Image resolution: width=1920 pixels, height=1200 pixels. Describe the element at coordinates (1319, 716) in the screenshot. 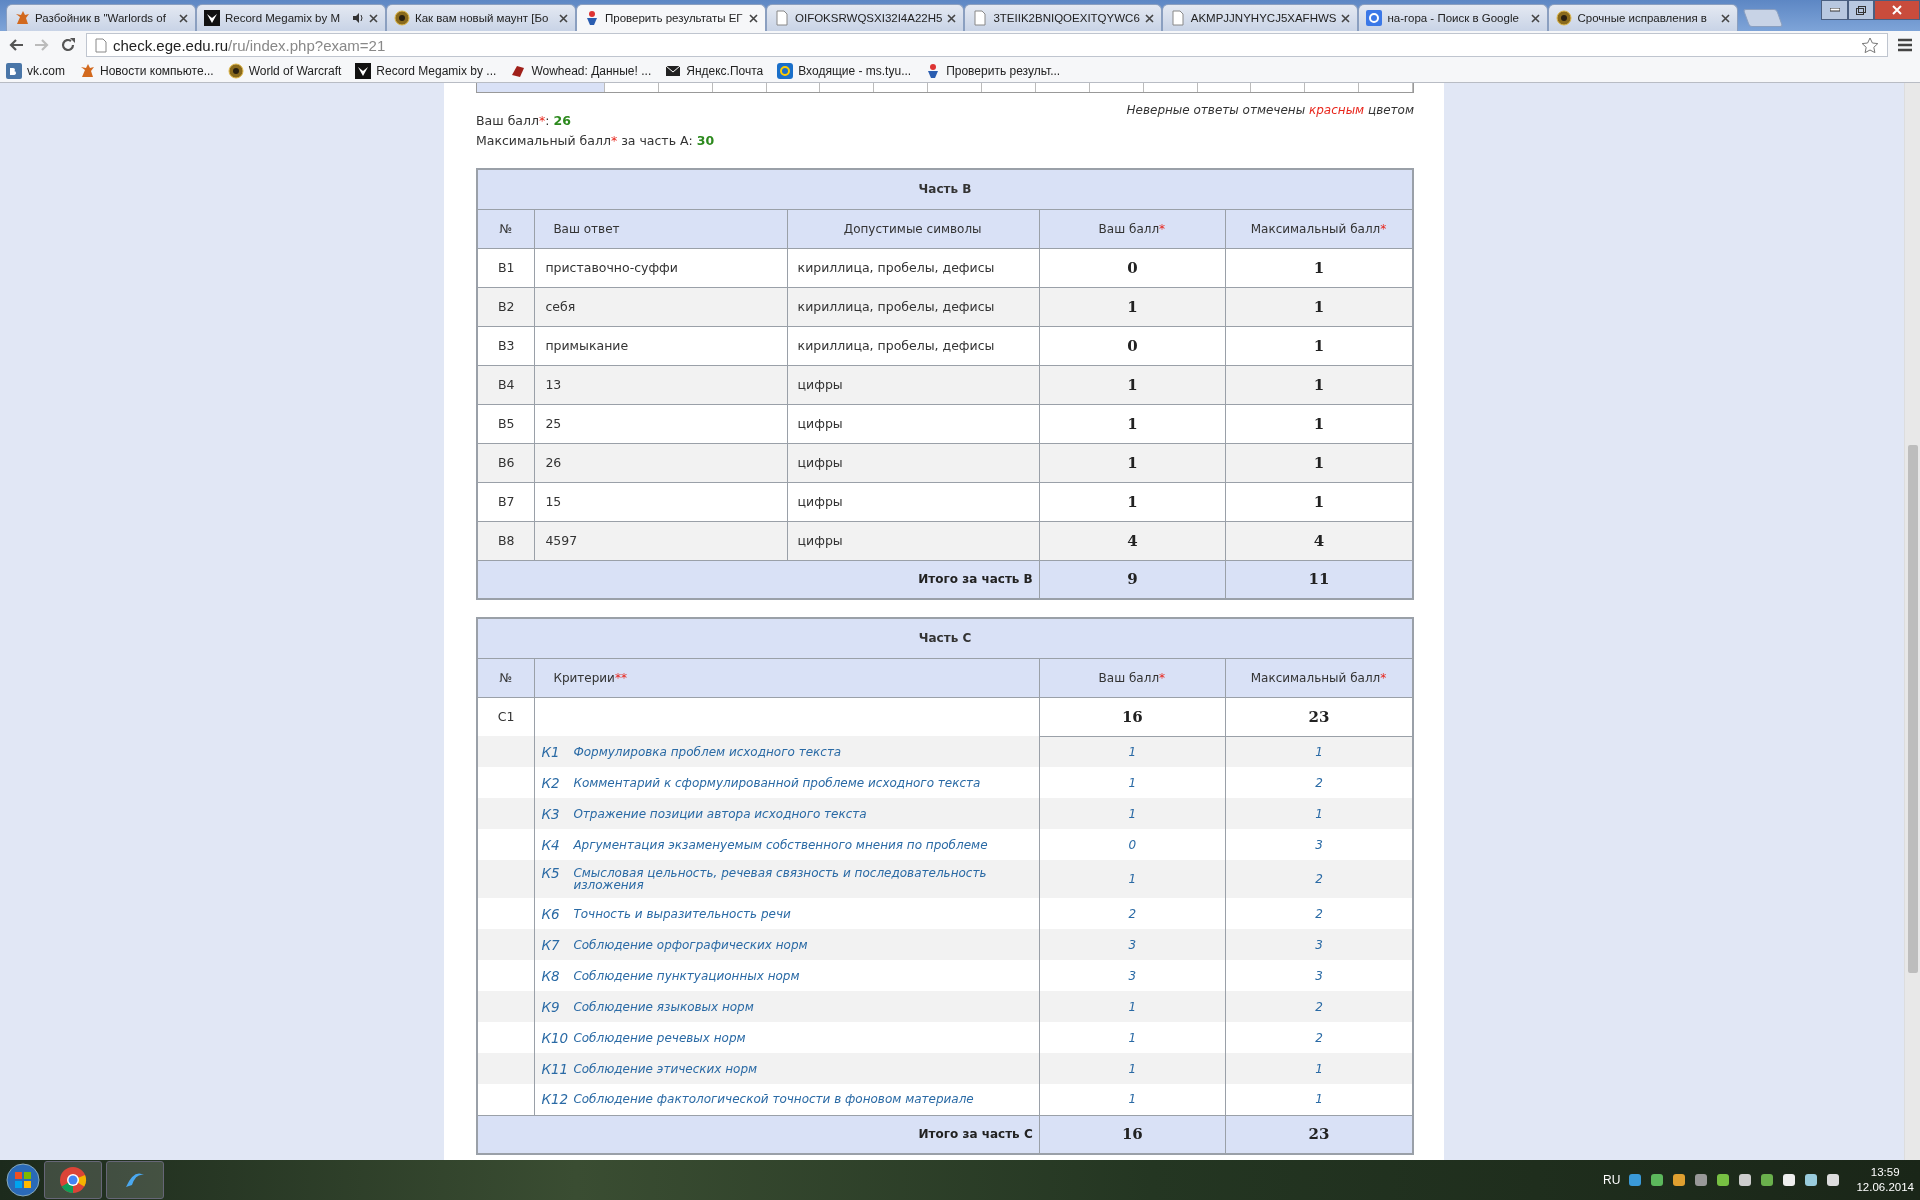

I see `score-cell: 23` at that location.